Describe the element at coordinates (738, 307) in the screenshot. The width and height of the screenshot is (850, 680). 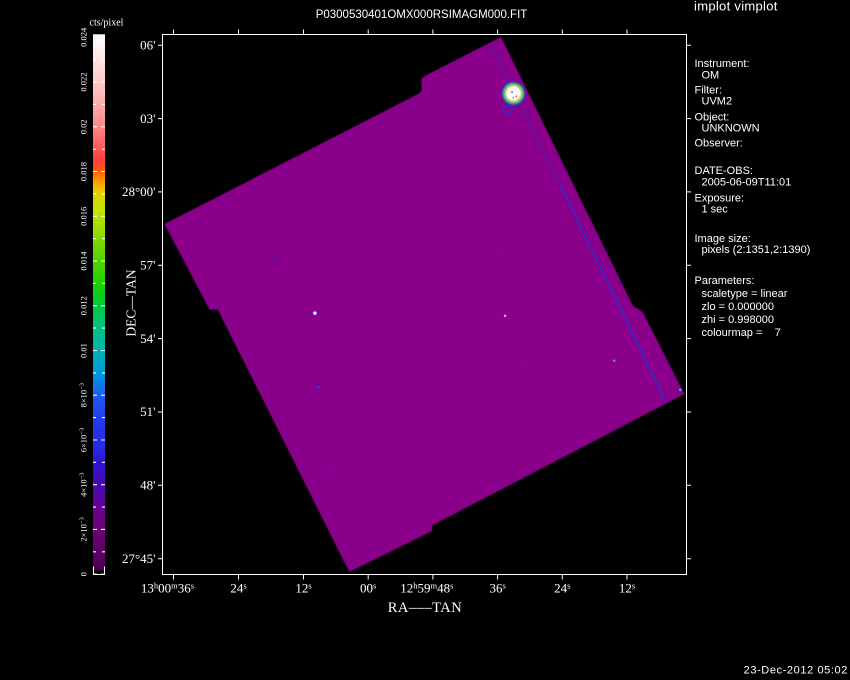
I see `svg-text: zlo = 0.000000` at that location.